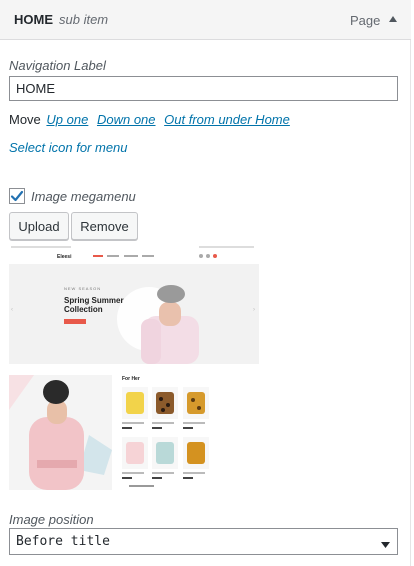 Image resolution: width=414 pixels, height=566 pixels. Describe the element at coordinates (57, 65) in the screenshot. I see `navigation-label-heading: Navigation Label` at that location.